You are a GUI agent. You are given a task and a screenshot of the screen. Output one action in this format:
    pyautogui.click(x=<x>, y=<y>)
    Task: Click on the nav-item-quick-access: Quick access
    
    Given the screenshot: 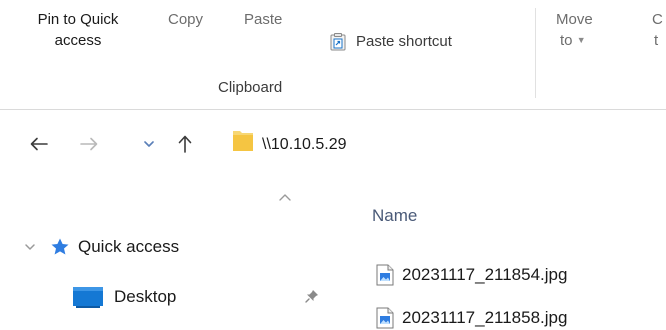 What is the action you would take?
    pyautogui.click(x=101, y=247)
    